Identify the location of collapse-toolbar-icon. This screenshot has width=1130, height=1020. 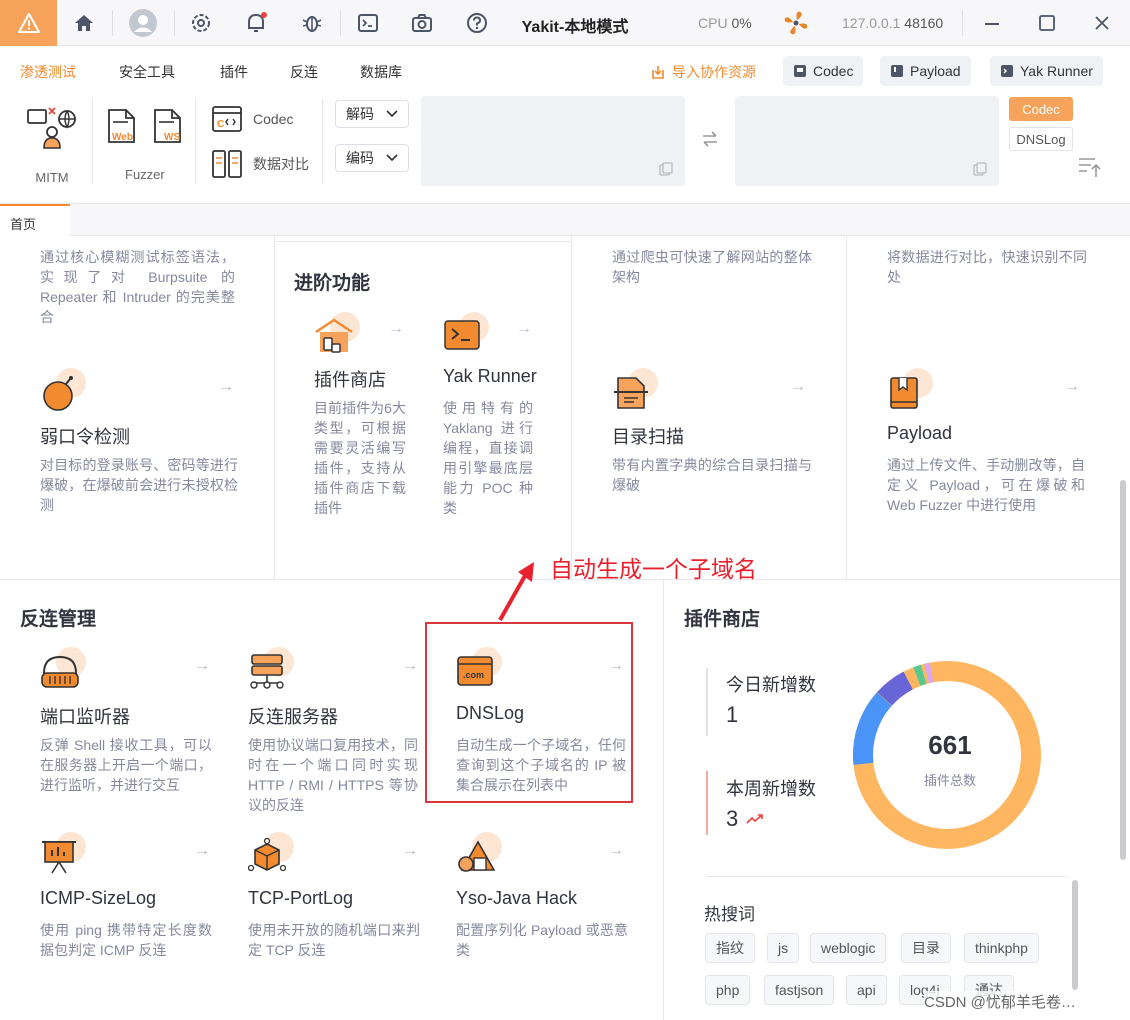
(1090, 169).